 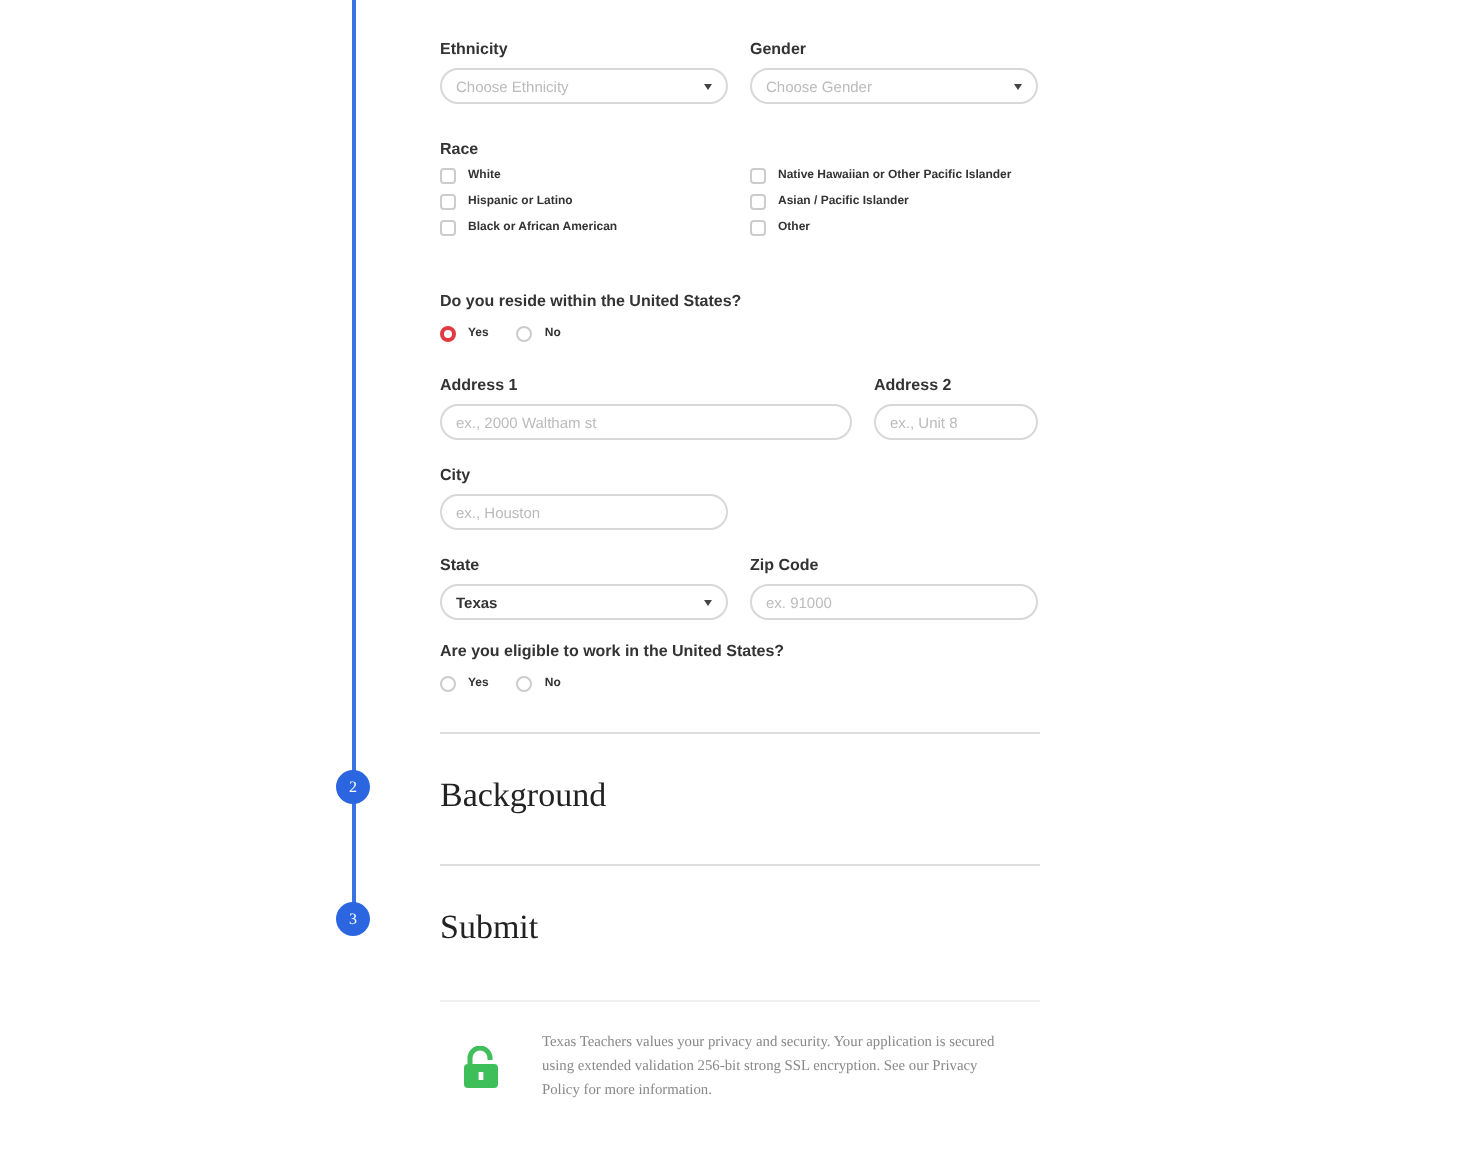 What do you see at coordinates (353, 919) in the screenshot?
I see `step-number: 3` at bounding box center [353, 919].